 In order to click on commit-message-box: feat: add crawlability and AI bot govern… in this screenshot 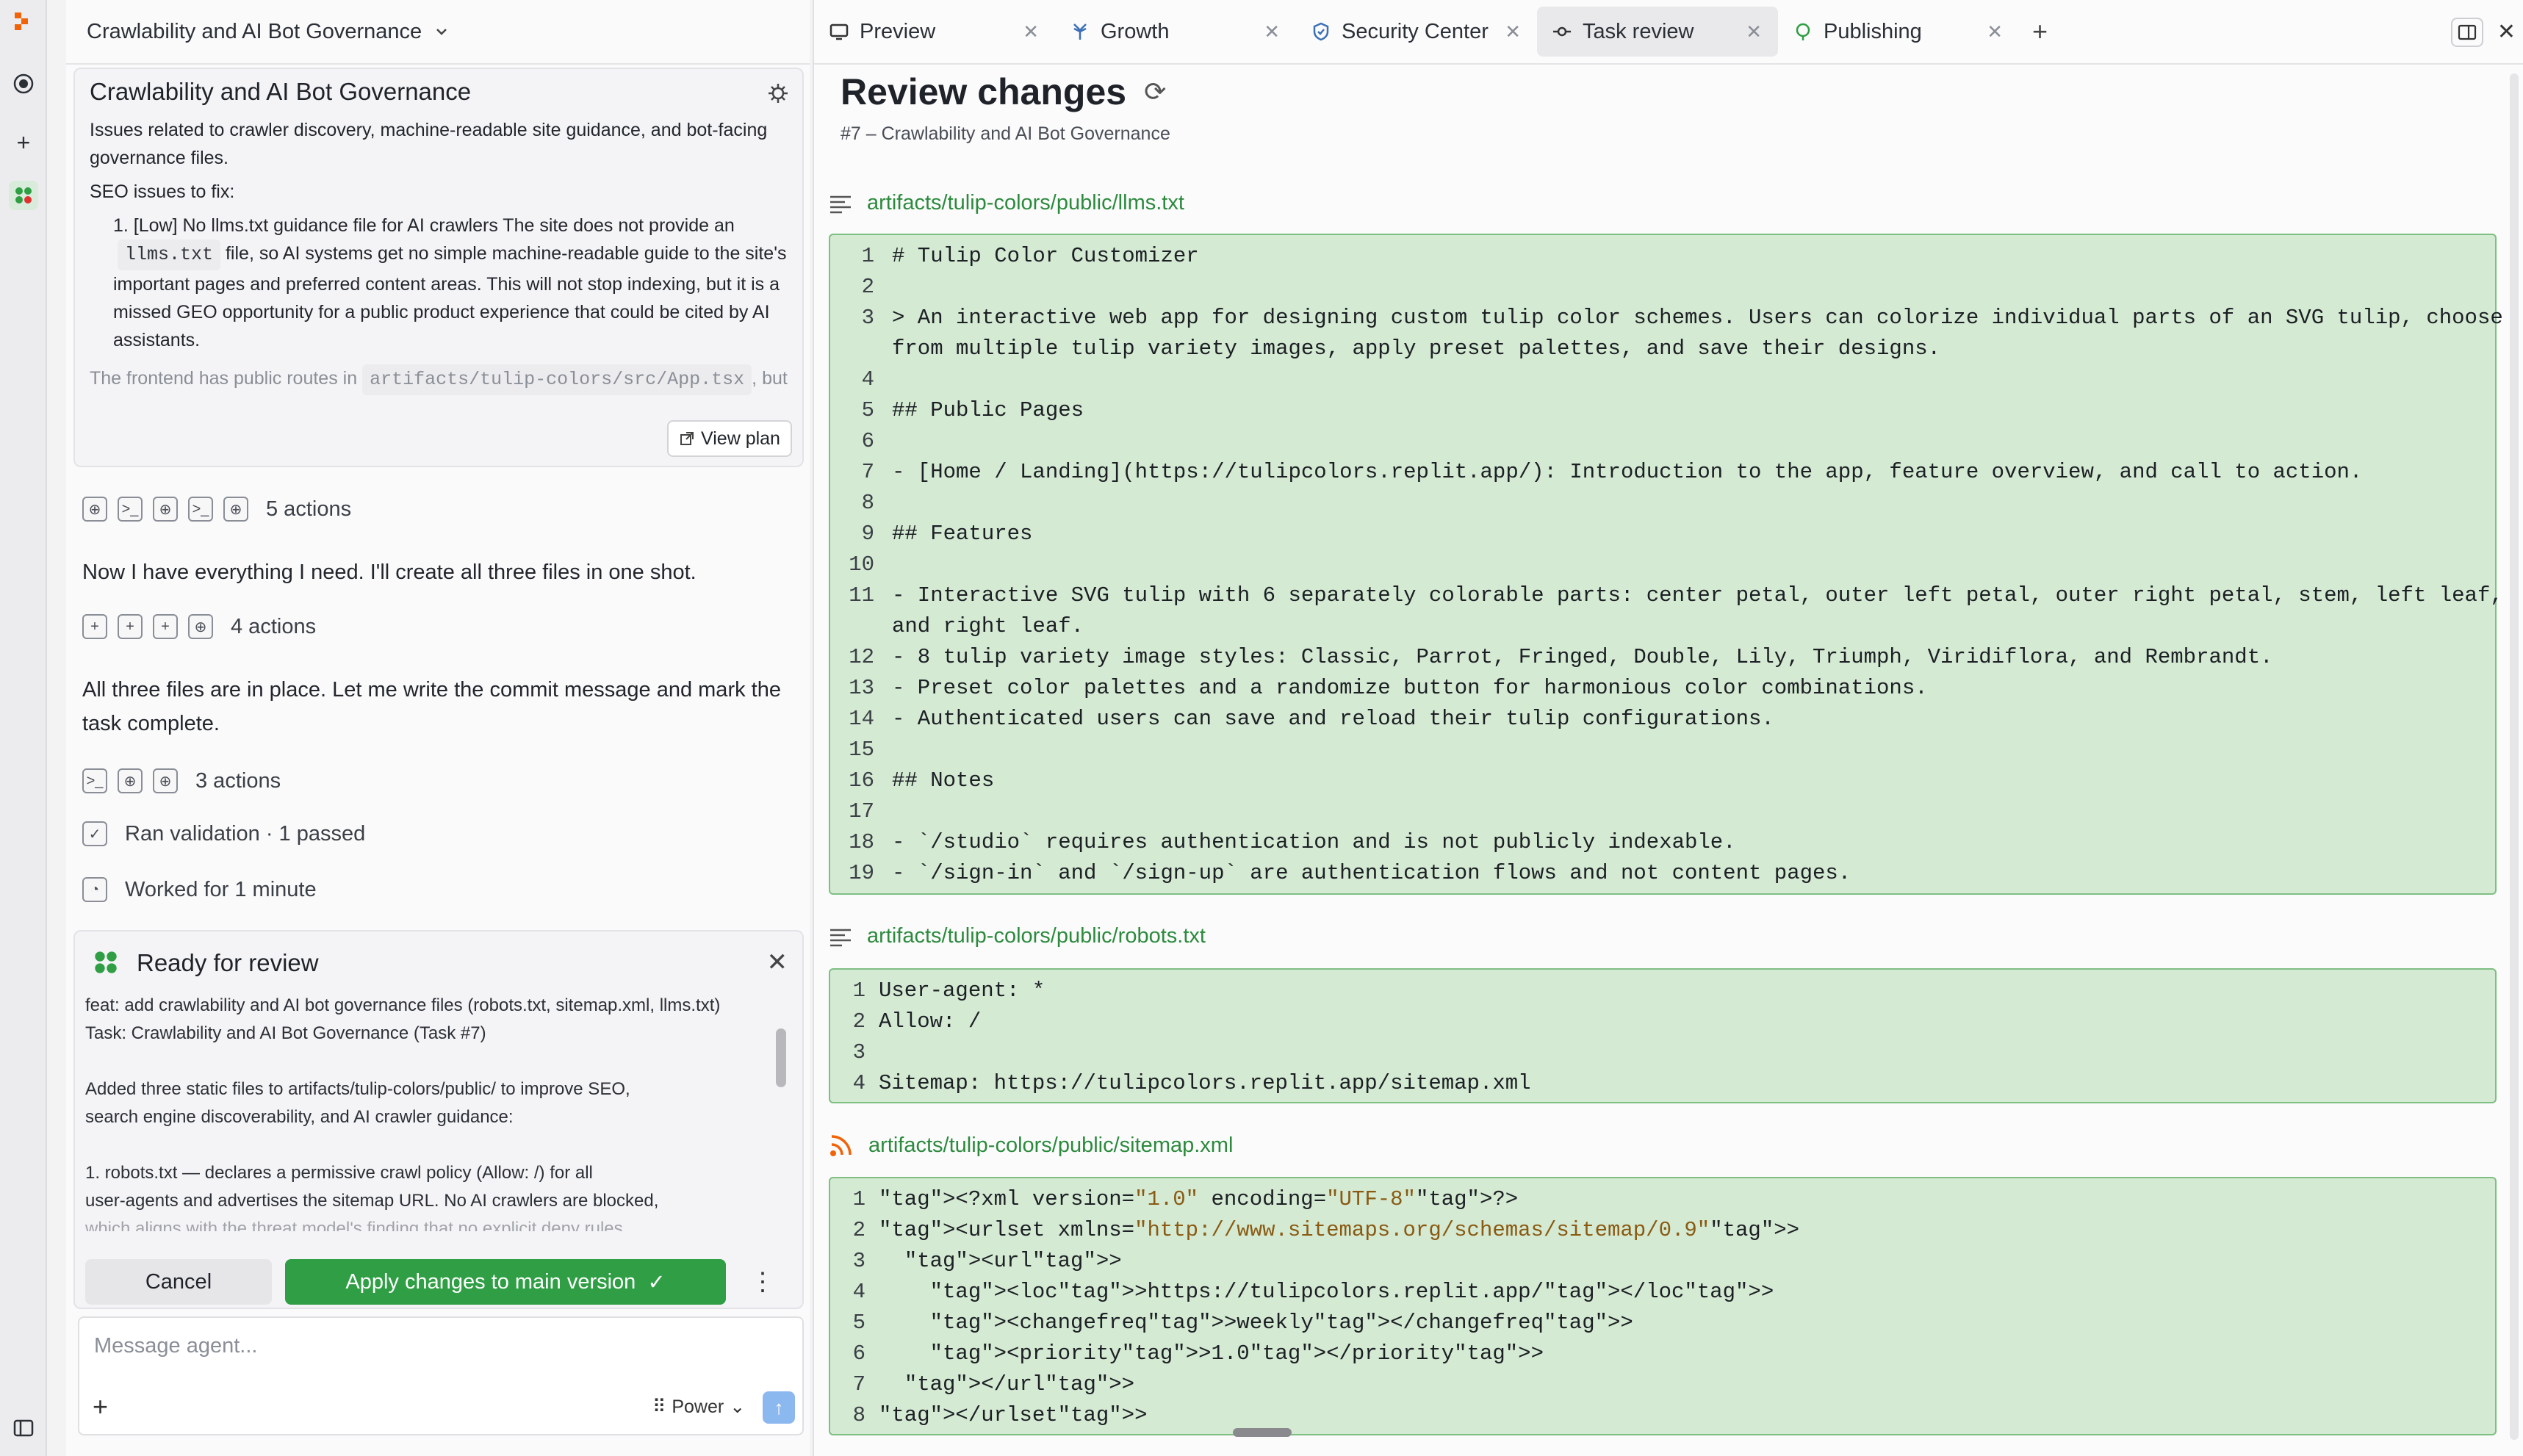, I will do `click(434, 1111)`.